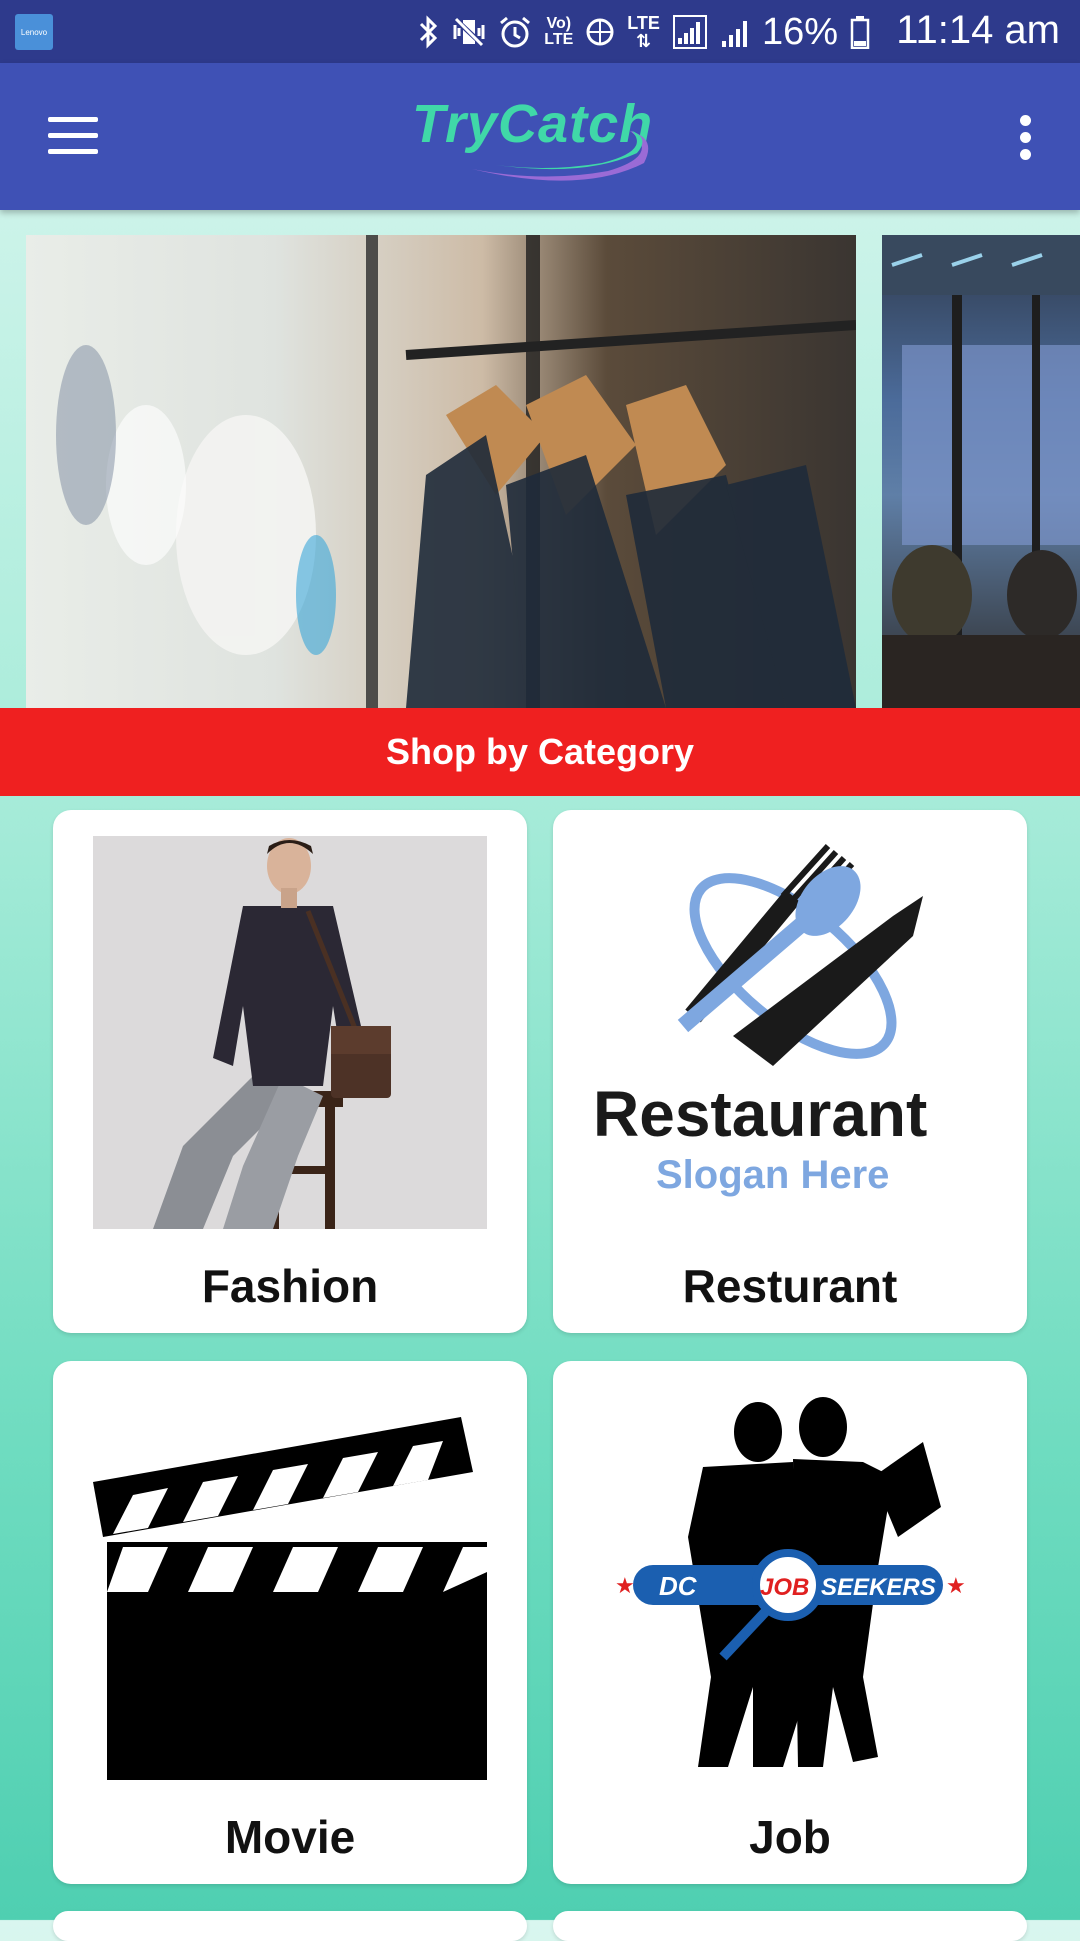 This screenshot has width=1080, height=1941. I want to click on clapperboard-icon, so click(290, 1583).